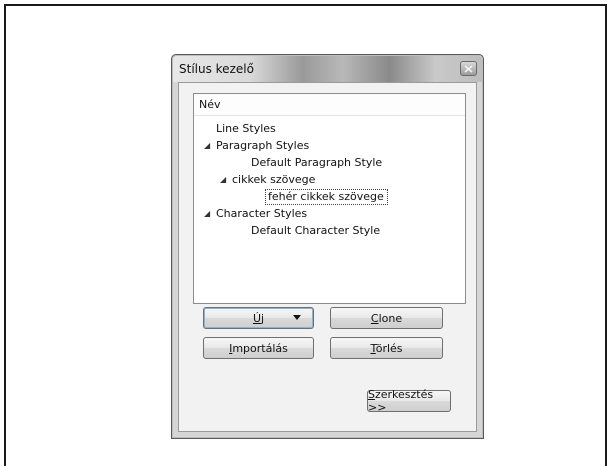 The width and height of the screenshot is (611, 466). I want to click on delete-button: Törlés, so click(386, 348).